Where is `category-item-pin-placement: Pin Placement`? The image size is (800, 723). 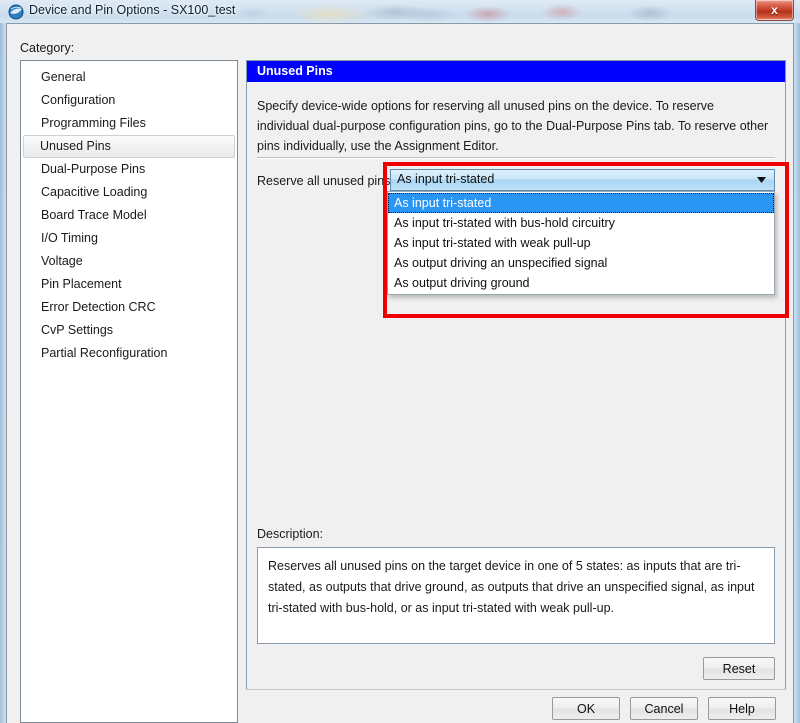 category-item-pin-placement: Pin Placement is located at coordinates (129, 284).